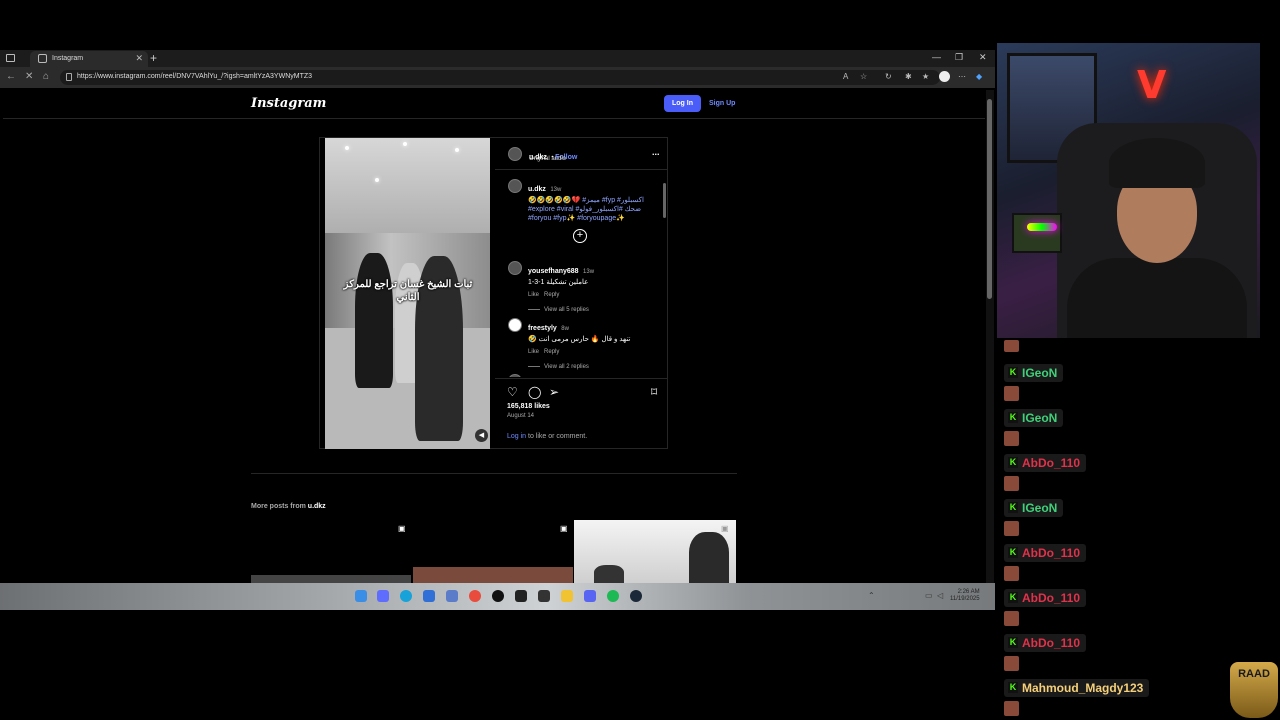 The image size is (1280, 720). Describe the element at coordinates (361, 596) in the screenshot. I see `start-icon` at that location.